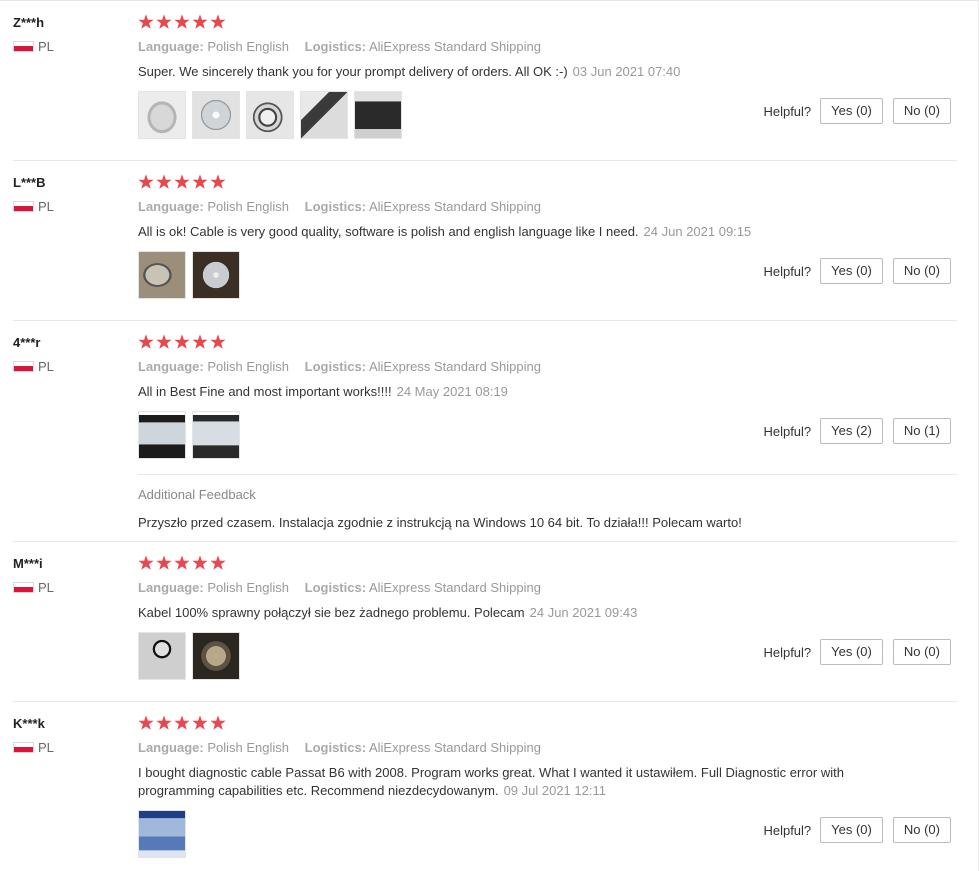 This screenshot has width=979, height=871. Describe the element at coordinates (921, 431) in the screenshot. I see `no-vote-button: No (1)` at that location.